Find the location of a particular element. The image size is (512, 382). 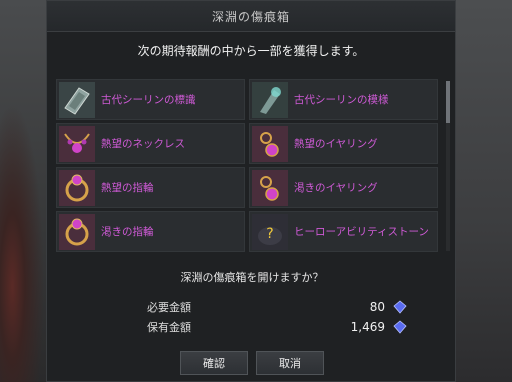

required-label: 必要金額 is located at coordinates (169, 307).